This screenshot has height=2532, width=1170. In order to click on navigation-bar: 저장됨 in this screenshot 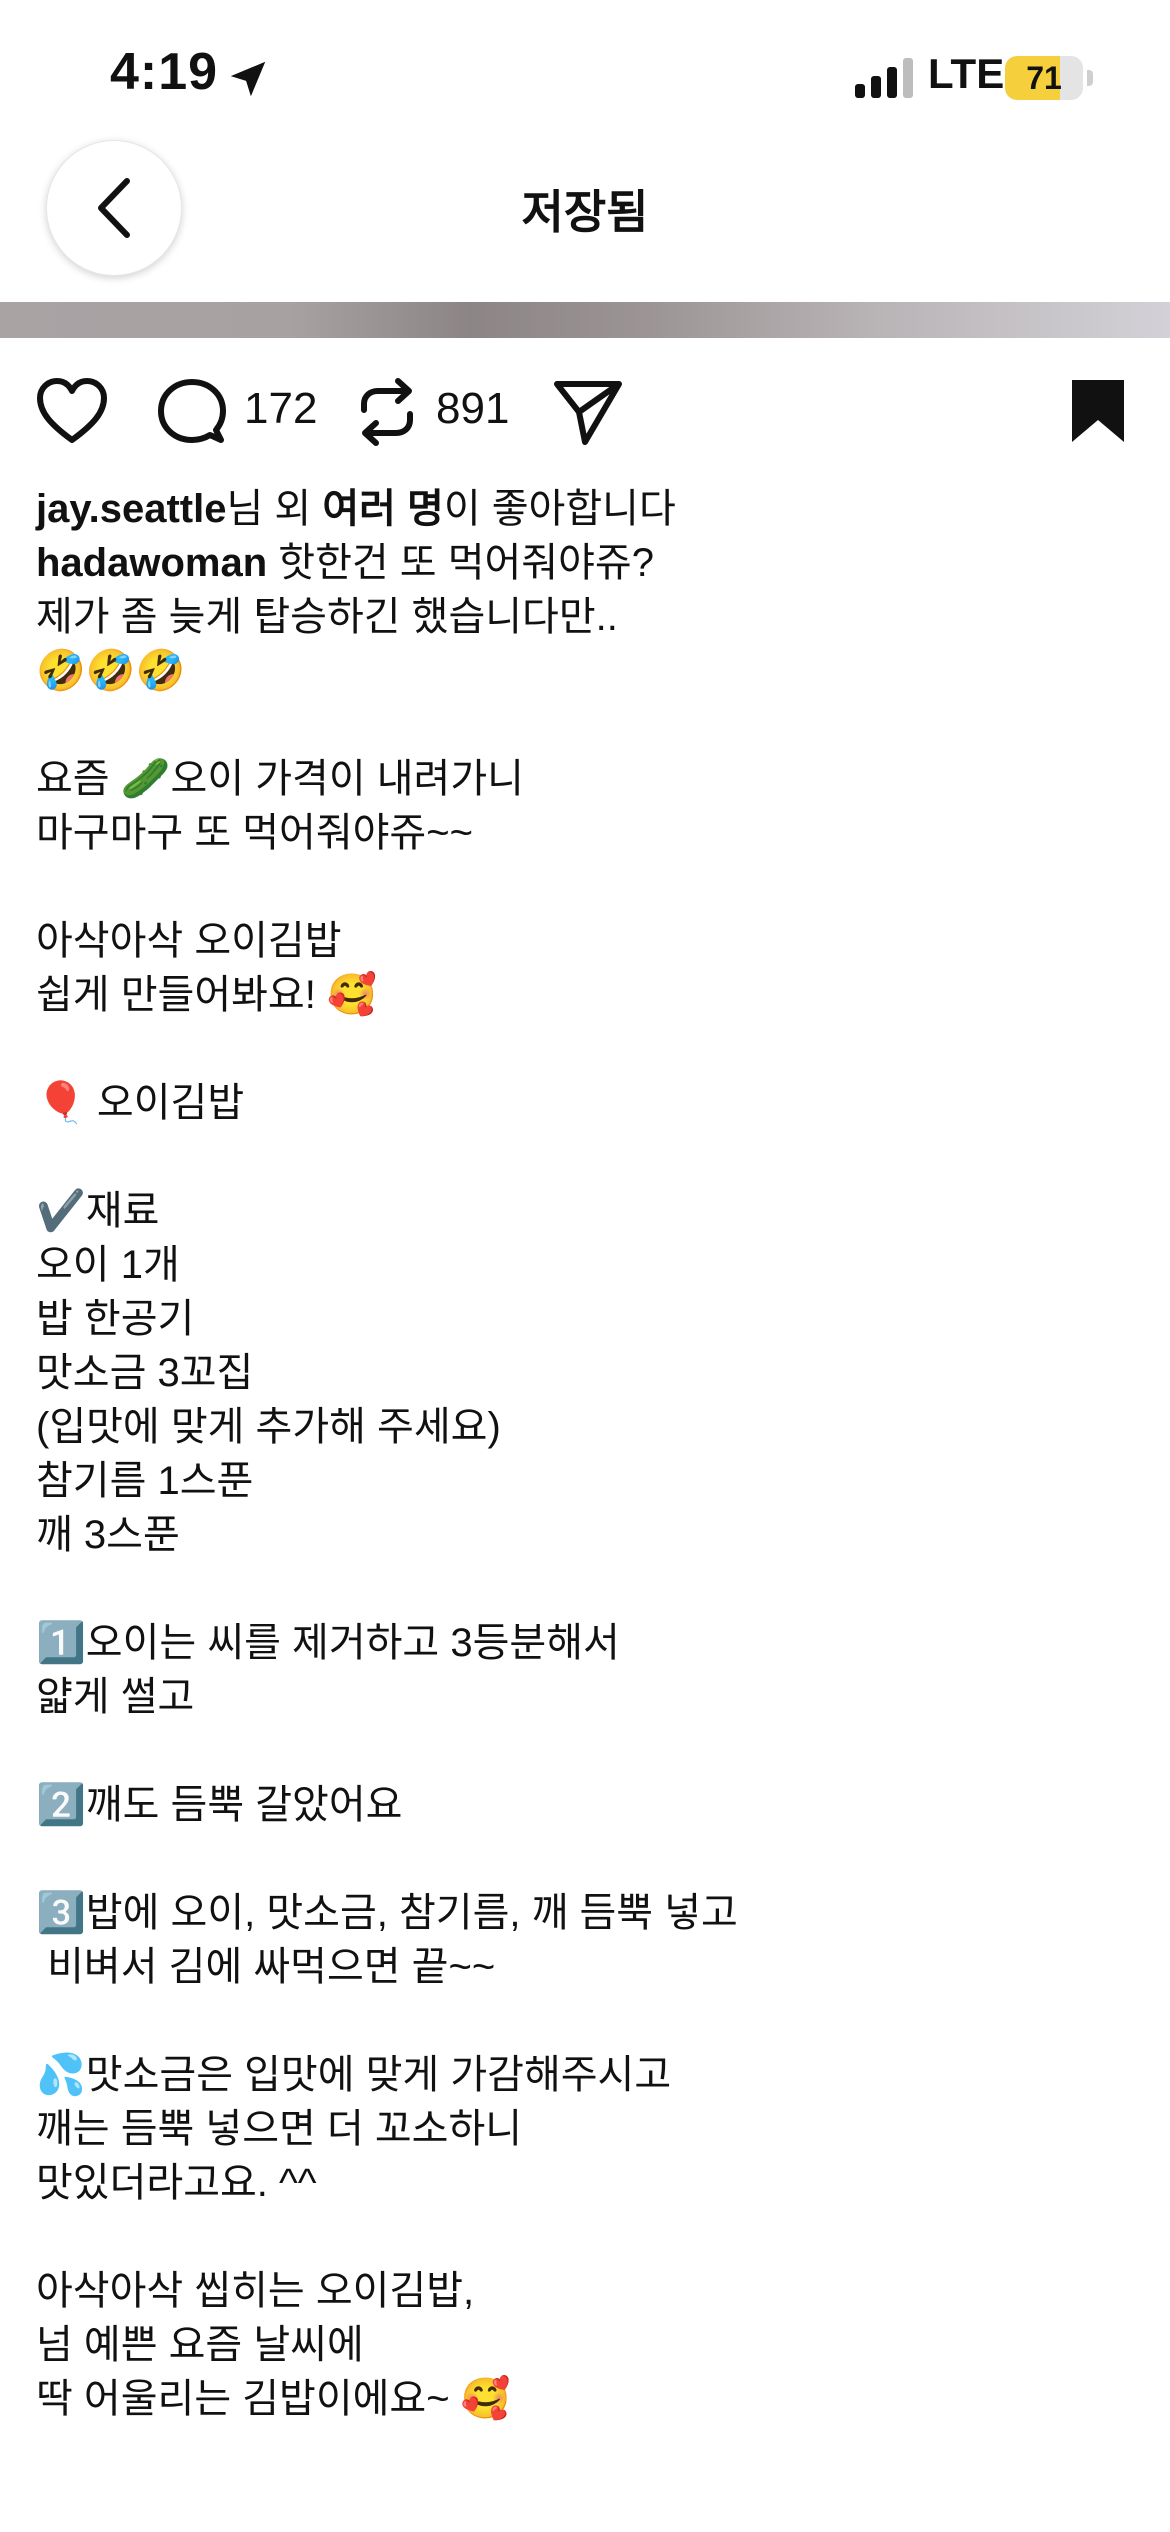, I will do `click(585, 220)`.